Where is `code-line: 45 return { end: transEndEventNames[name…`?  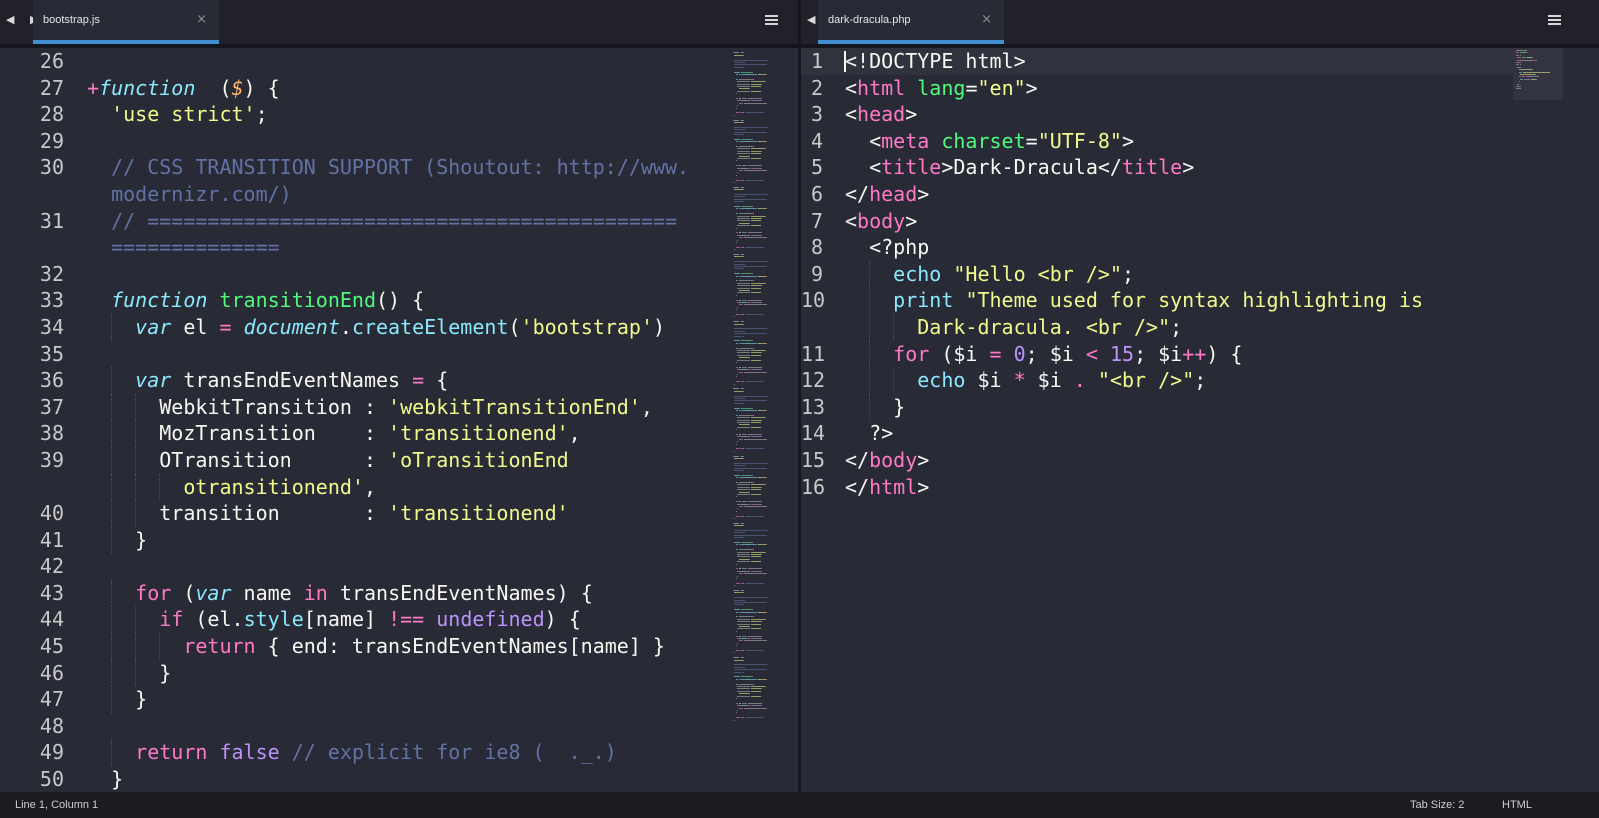
code-line: 45 return { end: transEndEventNames[name… is located at coordinates (364, 646).